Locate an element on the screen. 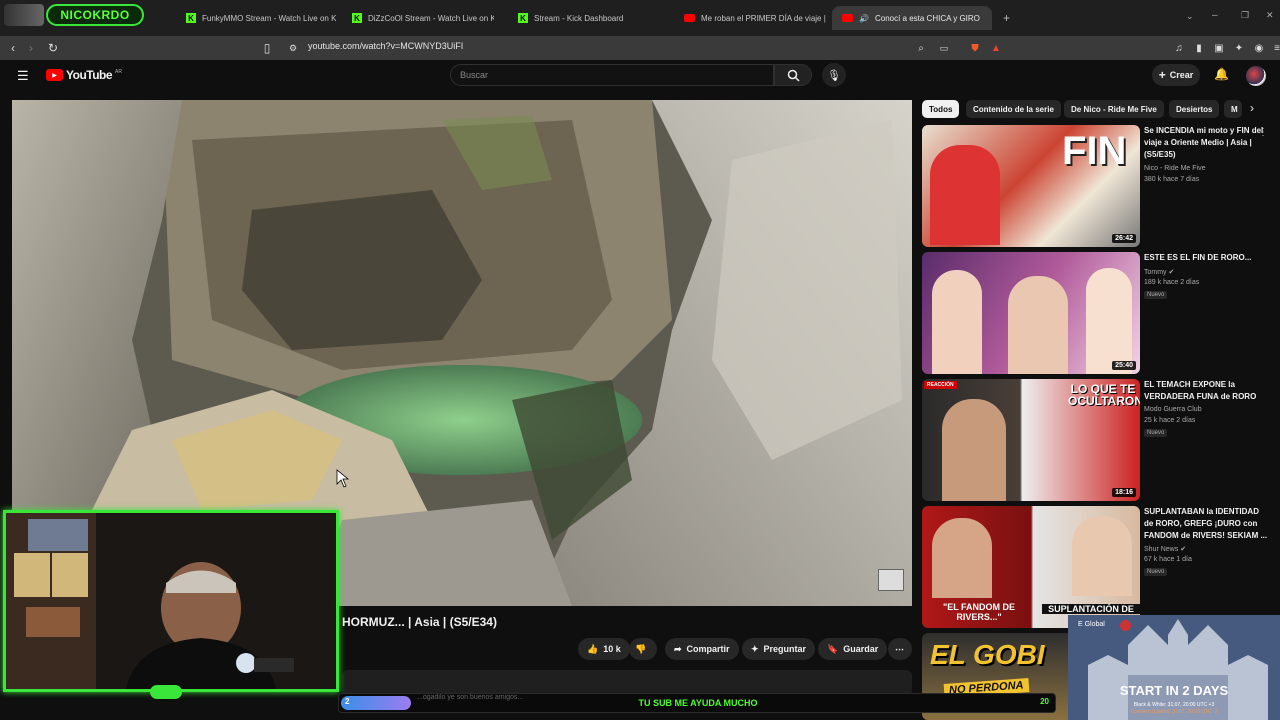  save-label: Guardar is located at coordinates (861, 649).